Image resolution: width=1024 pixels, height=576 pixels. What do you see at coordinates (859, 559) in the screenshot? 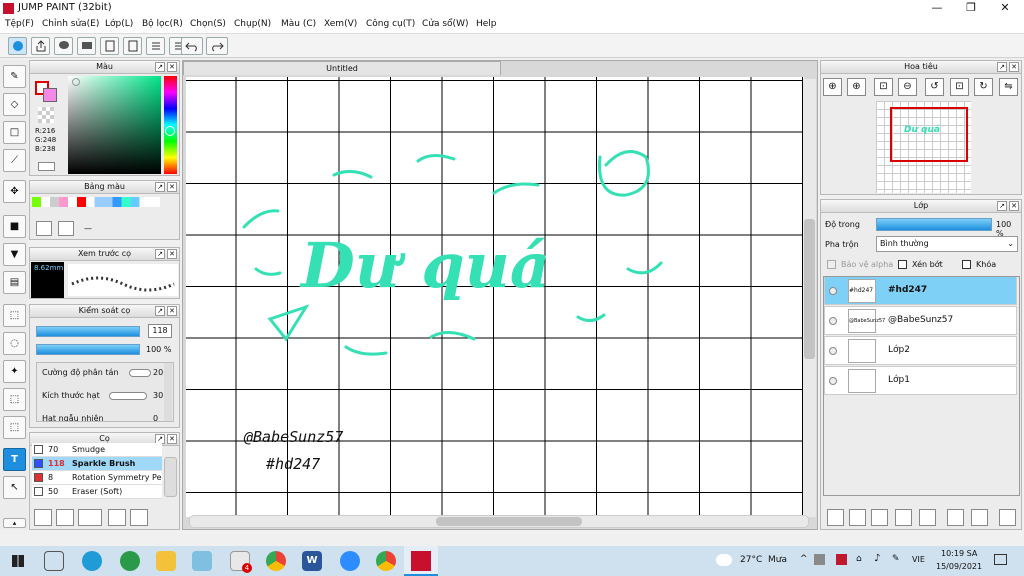
I see `network-icon: ⌂` at bounding box center [859, 559].